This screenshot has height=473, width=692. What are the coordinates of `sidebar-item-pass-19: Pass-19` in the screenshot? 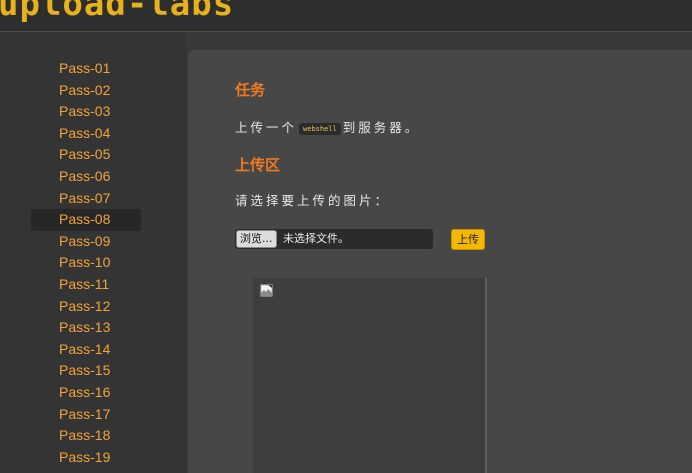 It's located at (93, 458).